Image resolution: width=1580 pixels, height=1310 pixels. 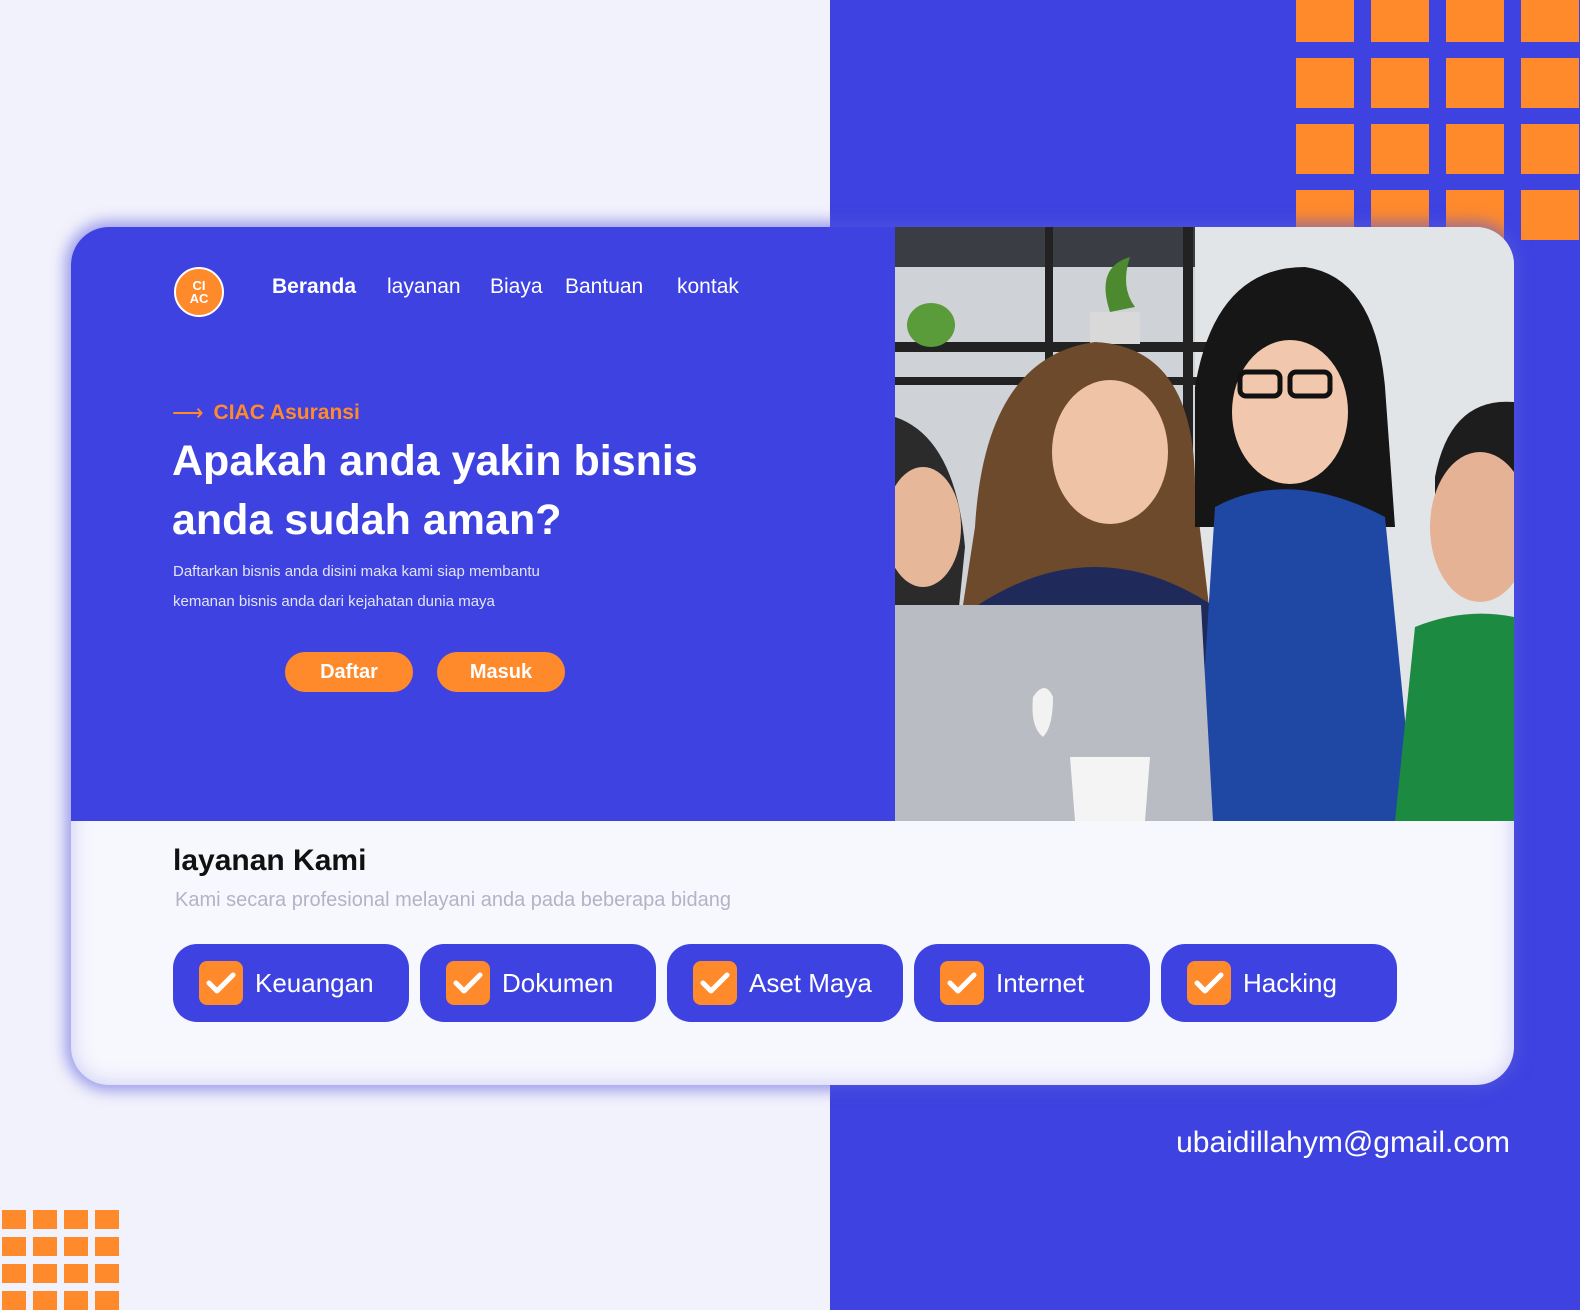 I want to click on contact-email: ubaidillahym@gmail.com, so click(x=1343, y=1143).